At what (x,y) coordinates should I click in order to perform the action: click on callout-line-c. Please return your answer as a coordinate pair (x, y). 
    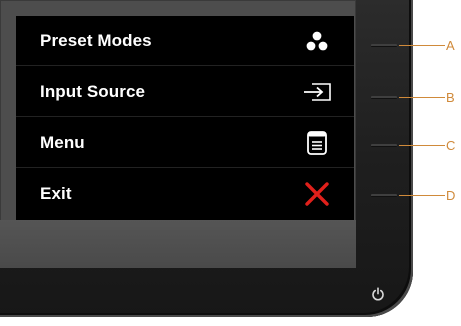
    Looking at the image, I should click on (422, 145).